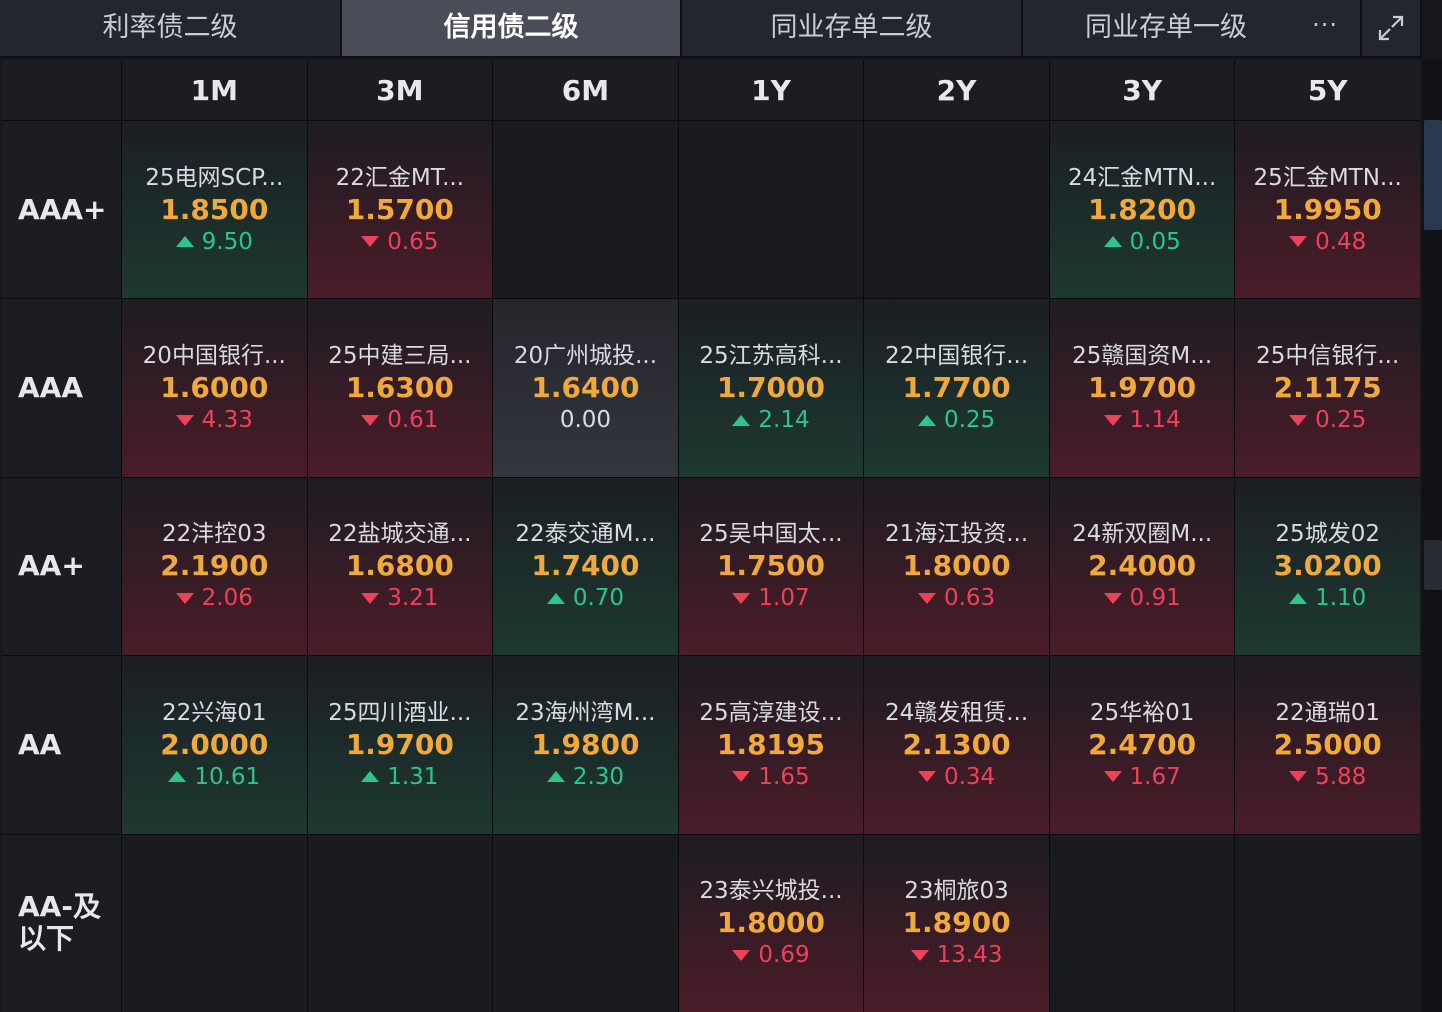 The width and height of the screenshot is (1442, 1012). What do you see at coordinates (1327, 388) in the screenshot?
I see `bond-cell: 25中信银行... 2.1175 0.25` at bounding box center [1327, 388].